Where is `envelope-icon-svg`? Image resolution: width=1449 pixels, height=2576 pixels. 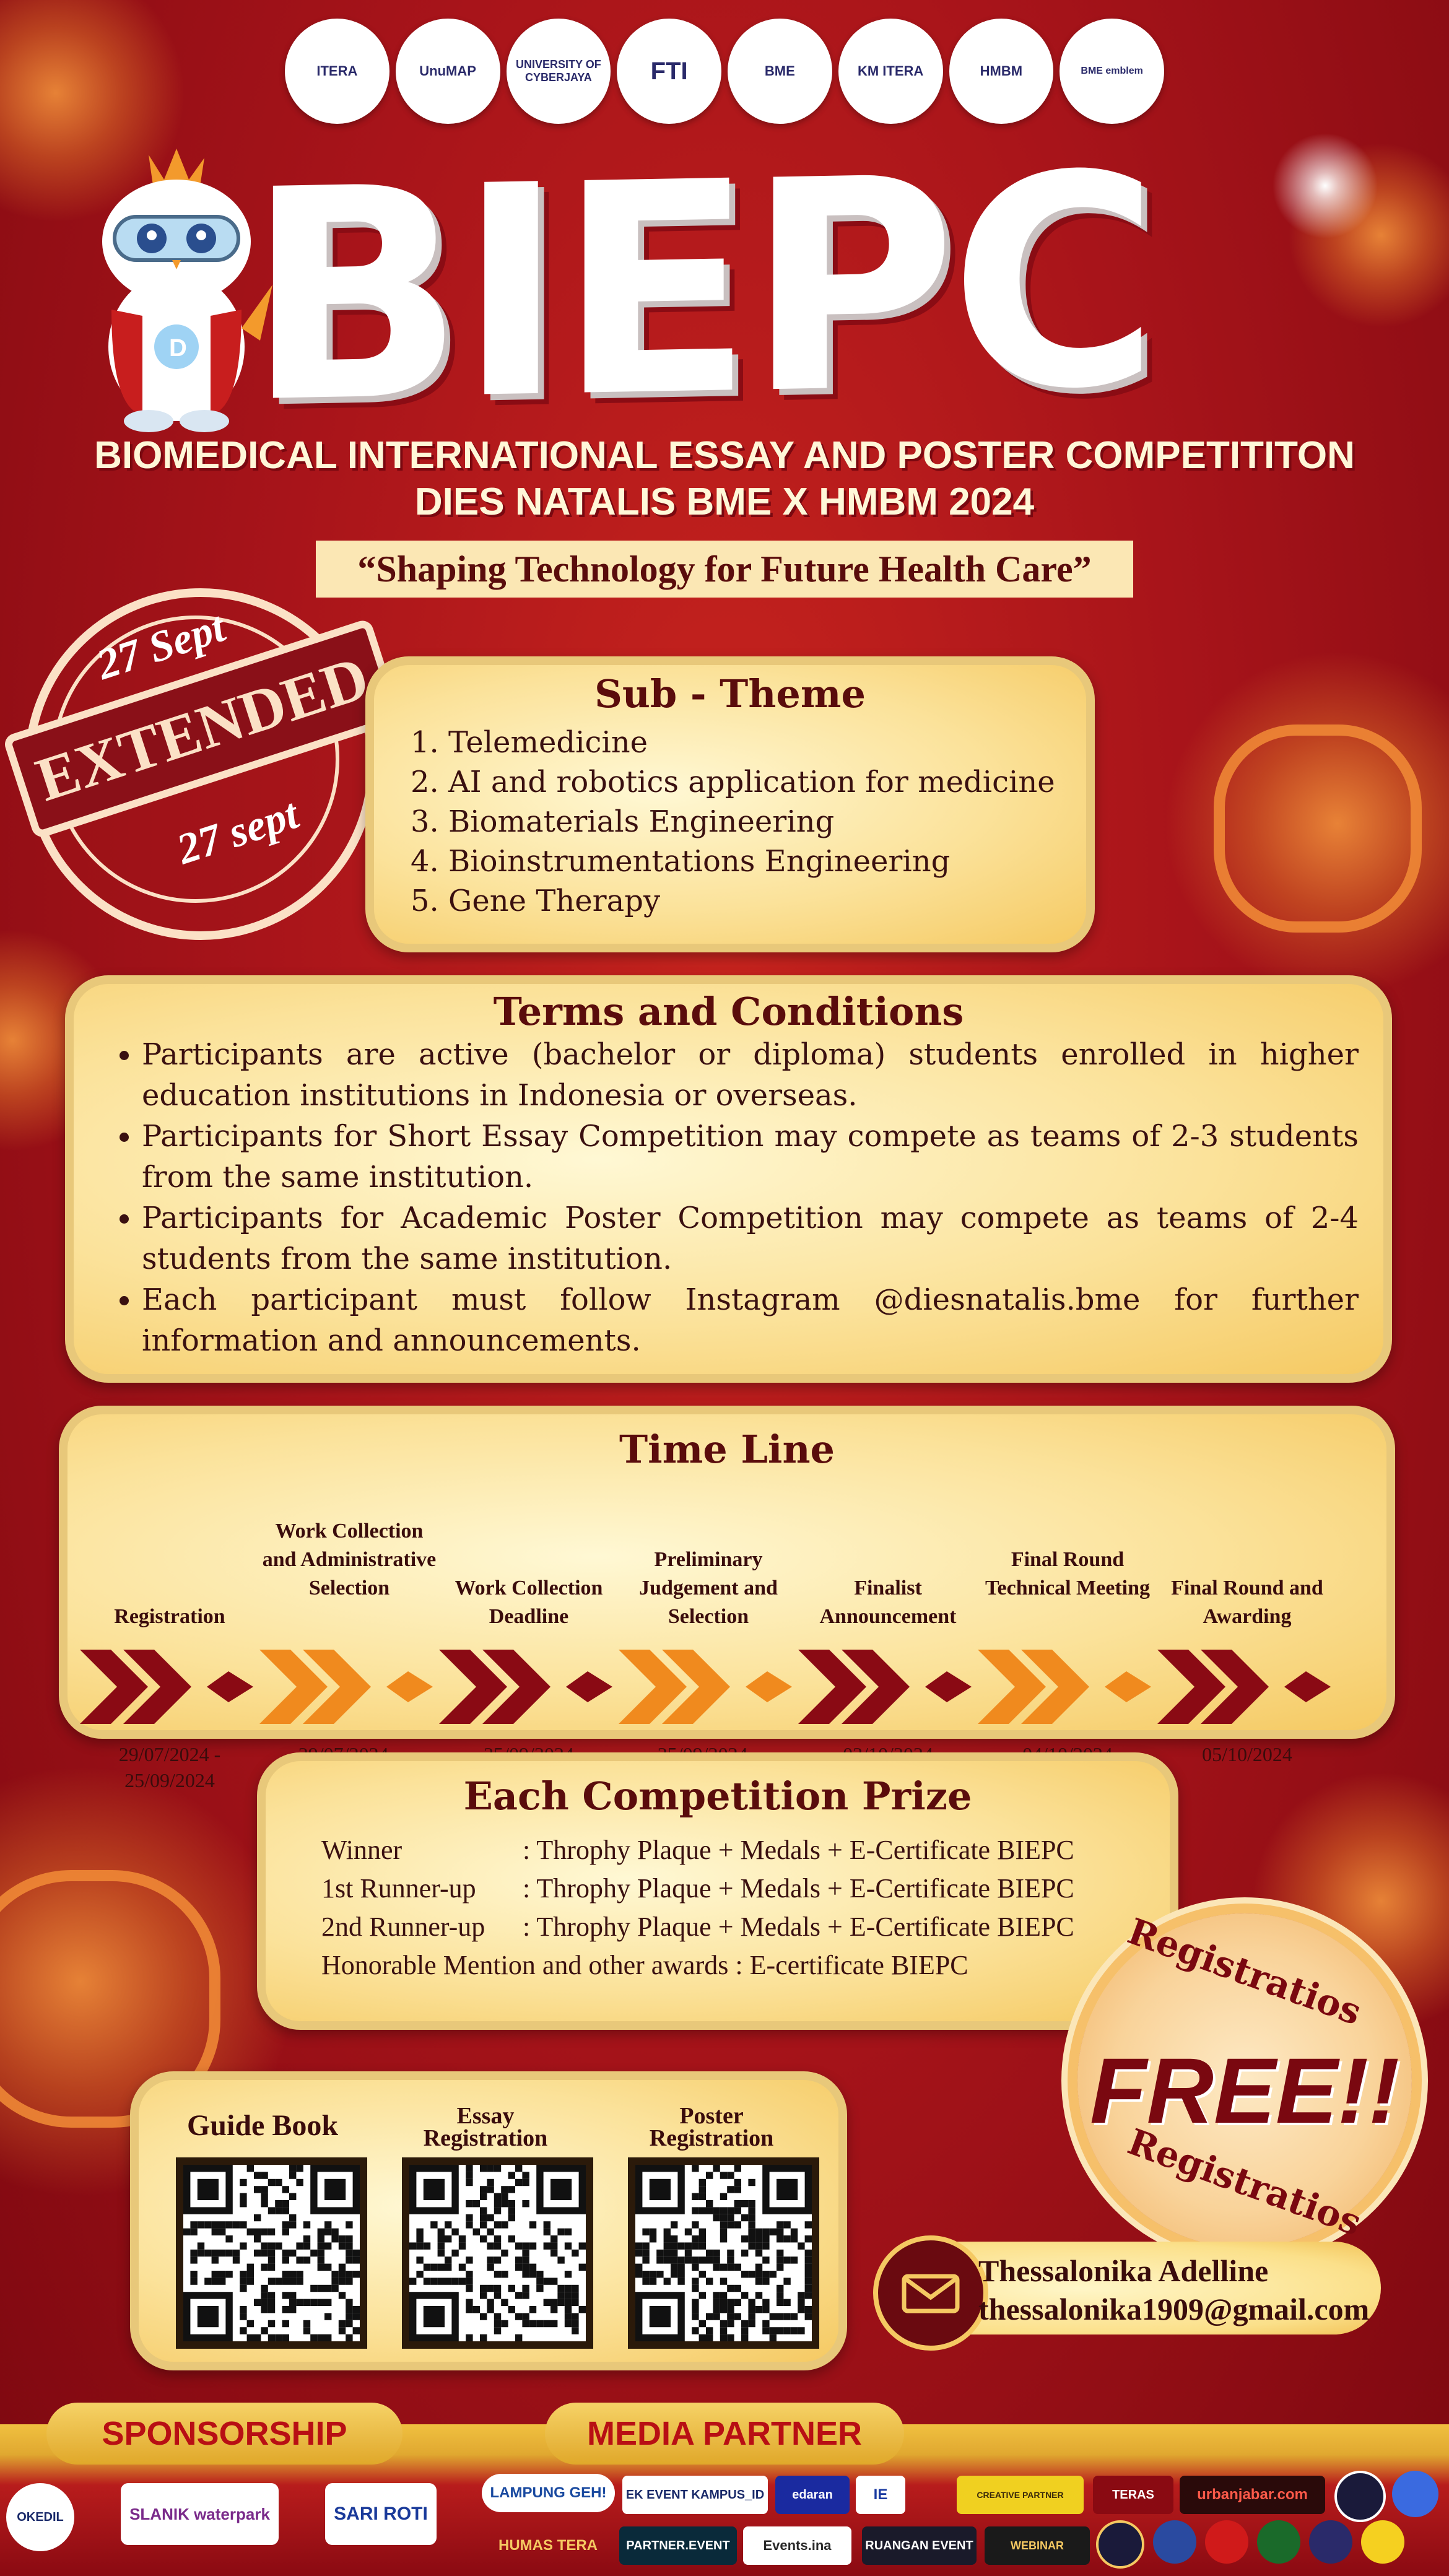 envelope-icon-svg is located at coordinates (931, 2293).